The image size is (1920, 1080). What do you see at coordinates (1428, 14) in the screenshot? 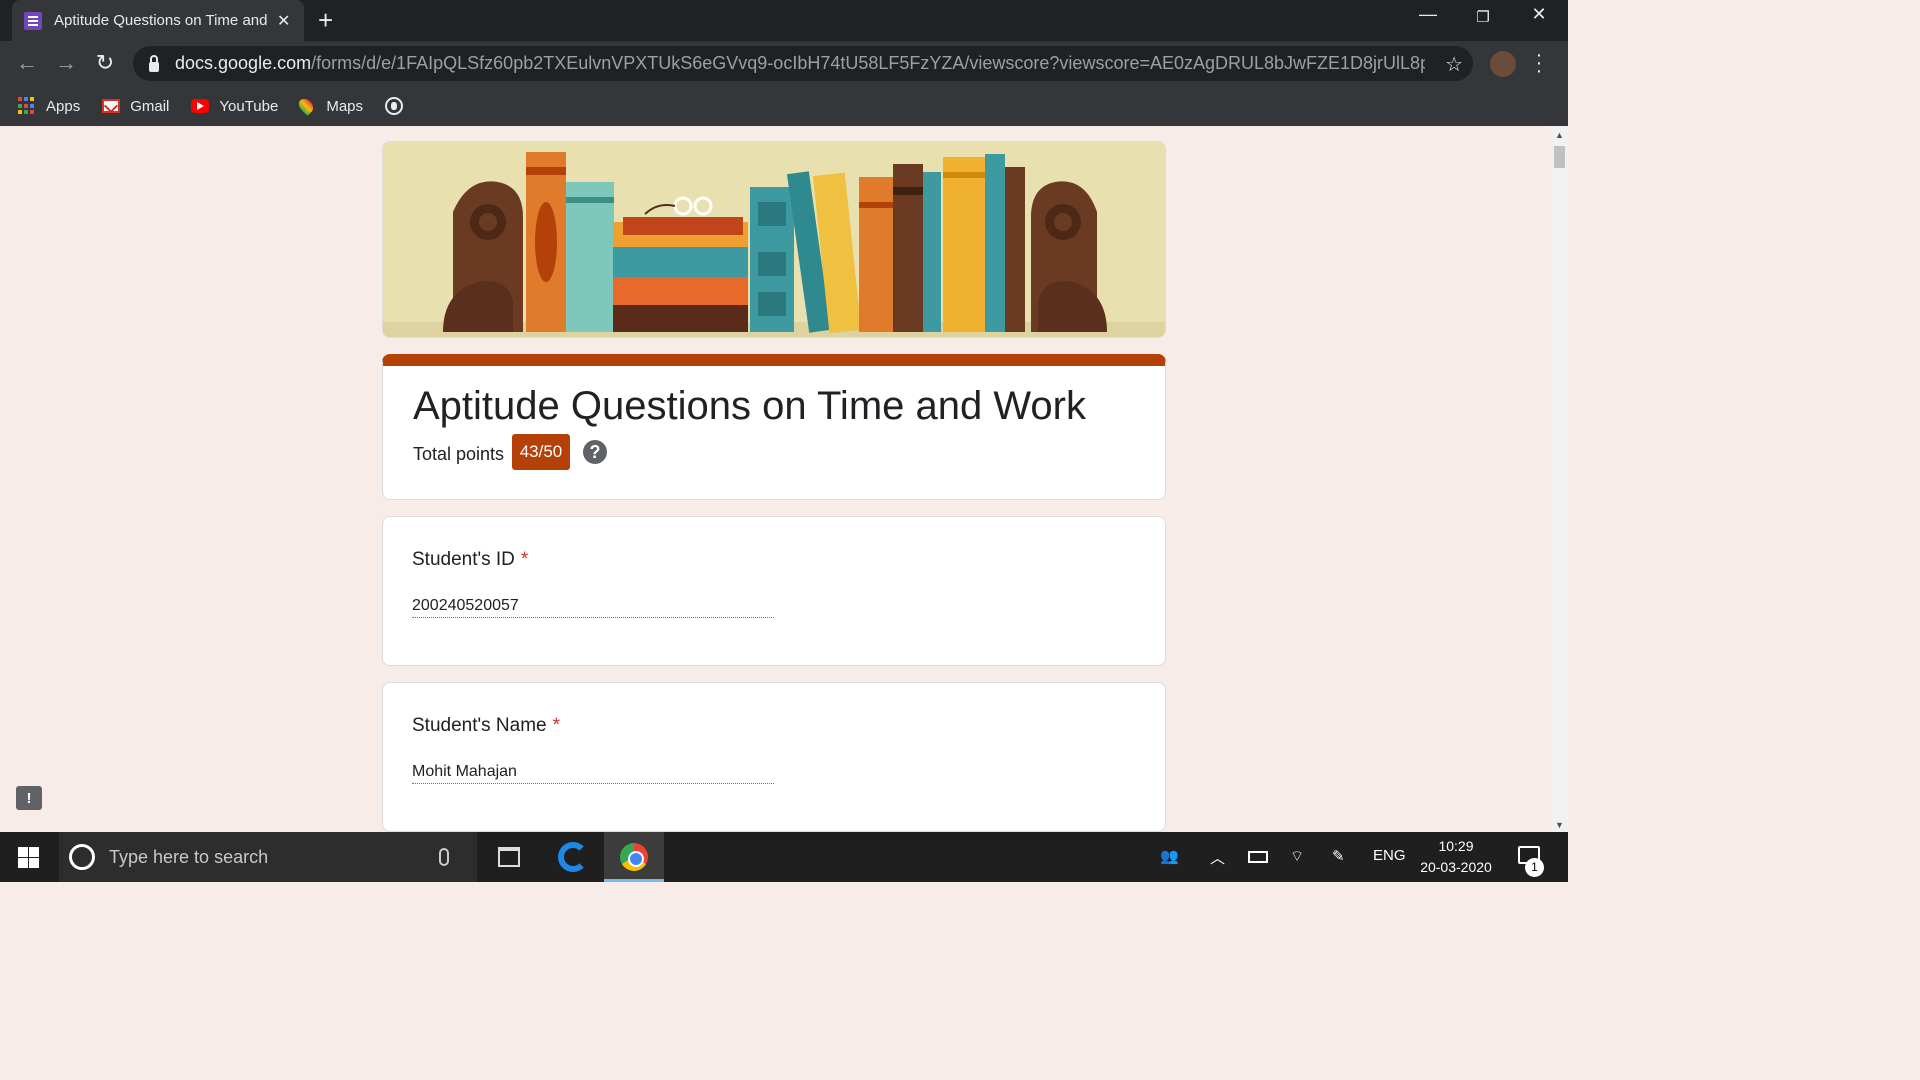
I see `minimize-button: —` at bounding box center [1428, 14].